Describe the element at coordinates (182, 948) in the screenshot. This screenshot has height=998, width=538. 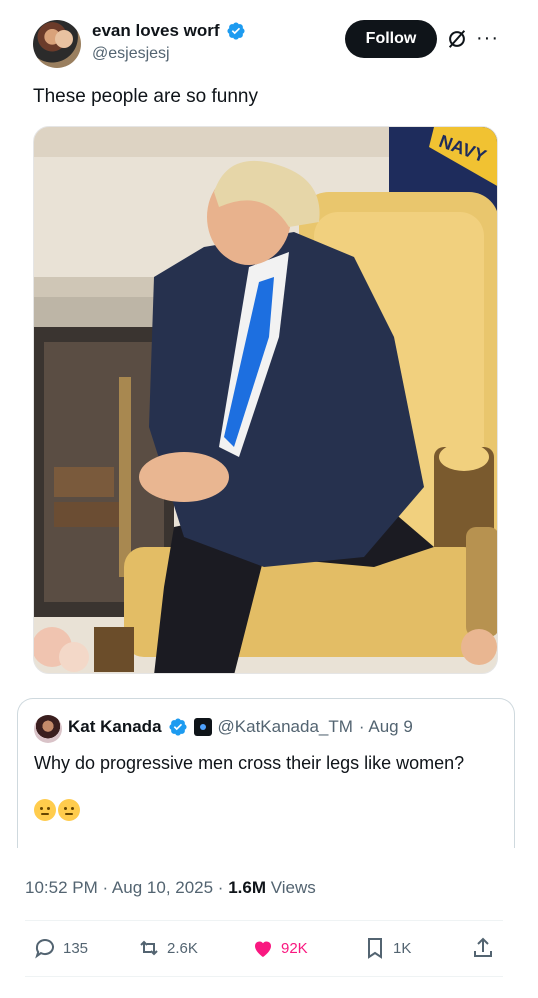
I see `repost-count: 2.6K` at that location.